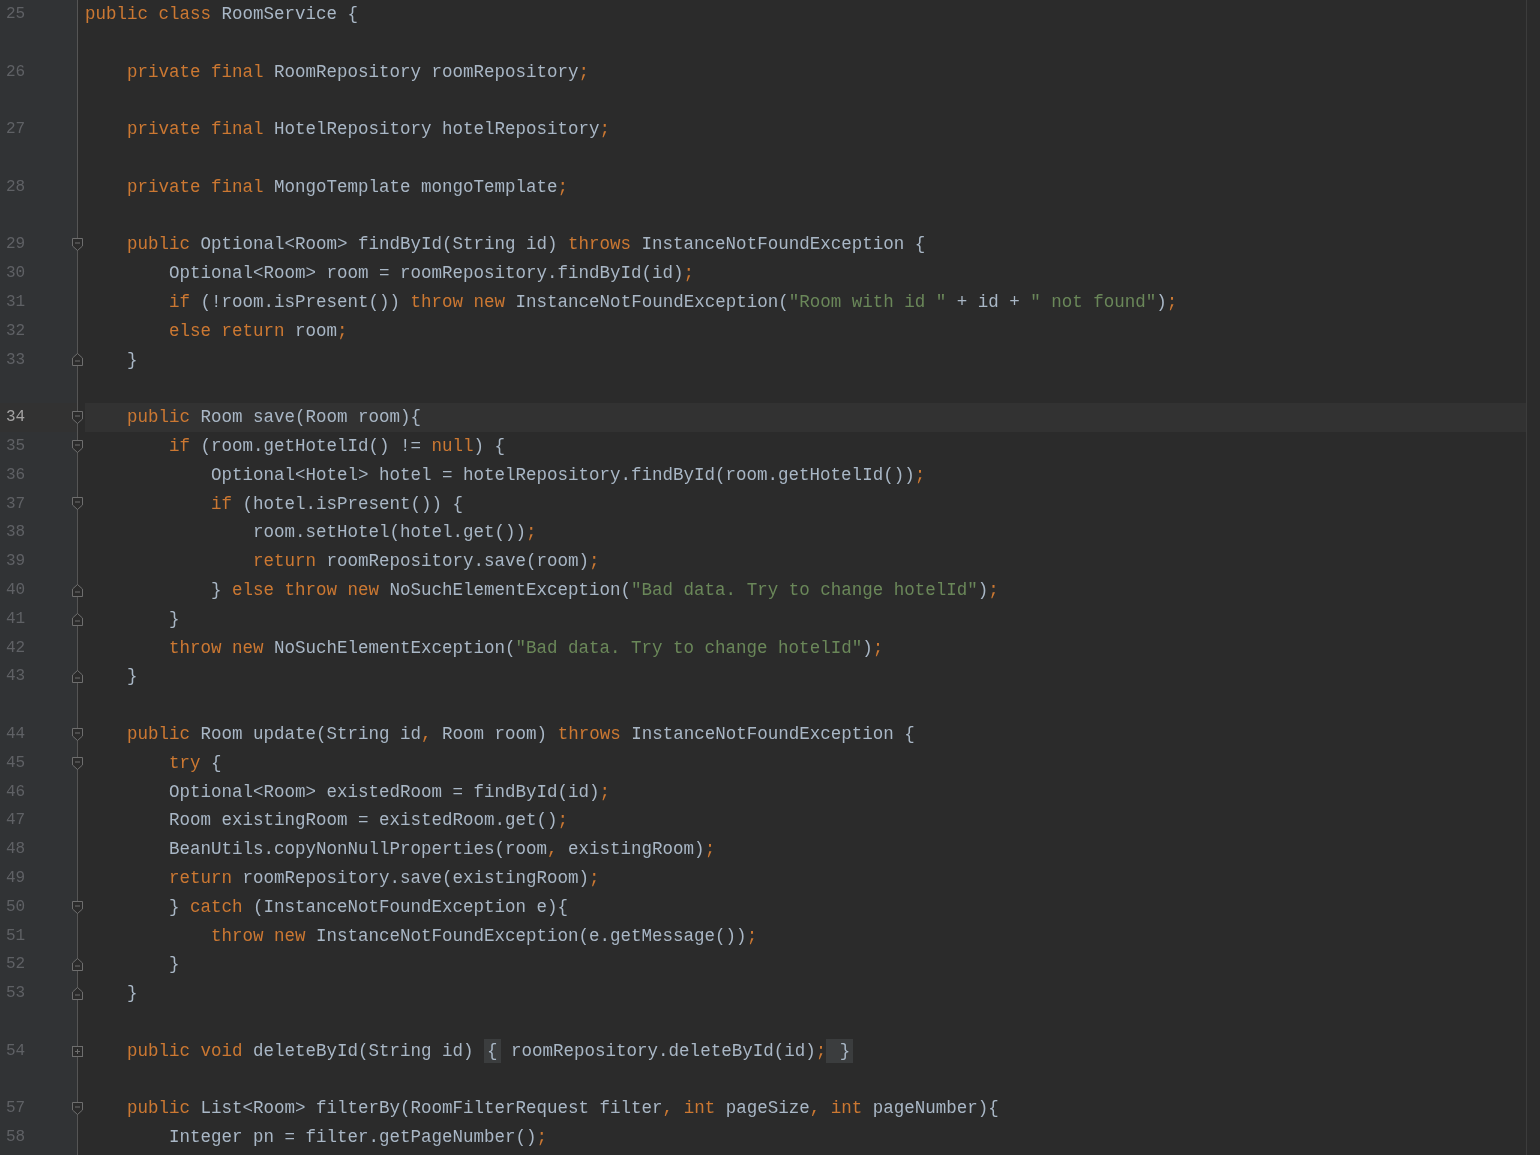 The image size is (1540, 1155). Describe the element at coordinates (389, 792) in the screenshot. I see `code-line: Optional<Room> existedRoom = findById(id);` at that location.